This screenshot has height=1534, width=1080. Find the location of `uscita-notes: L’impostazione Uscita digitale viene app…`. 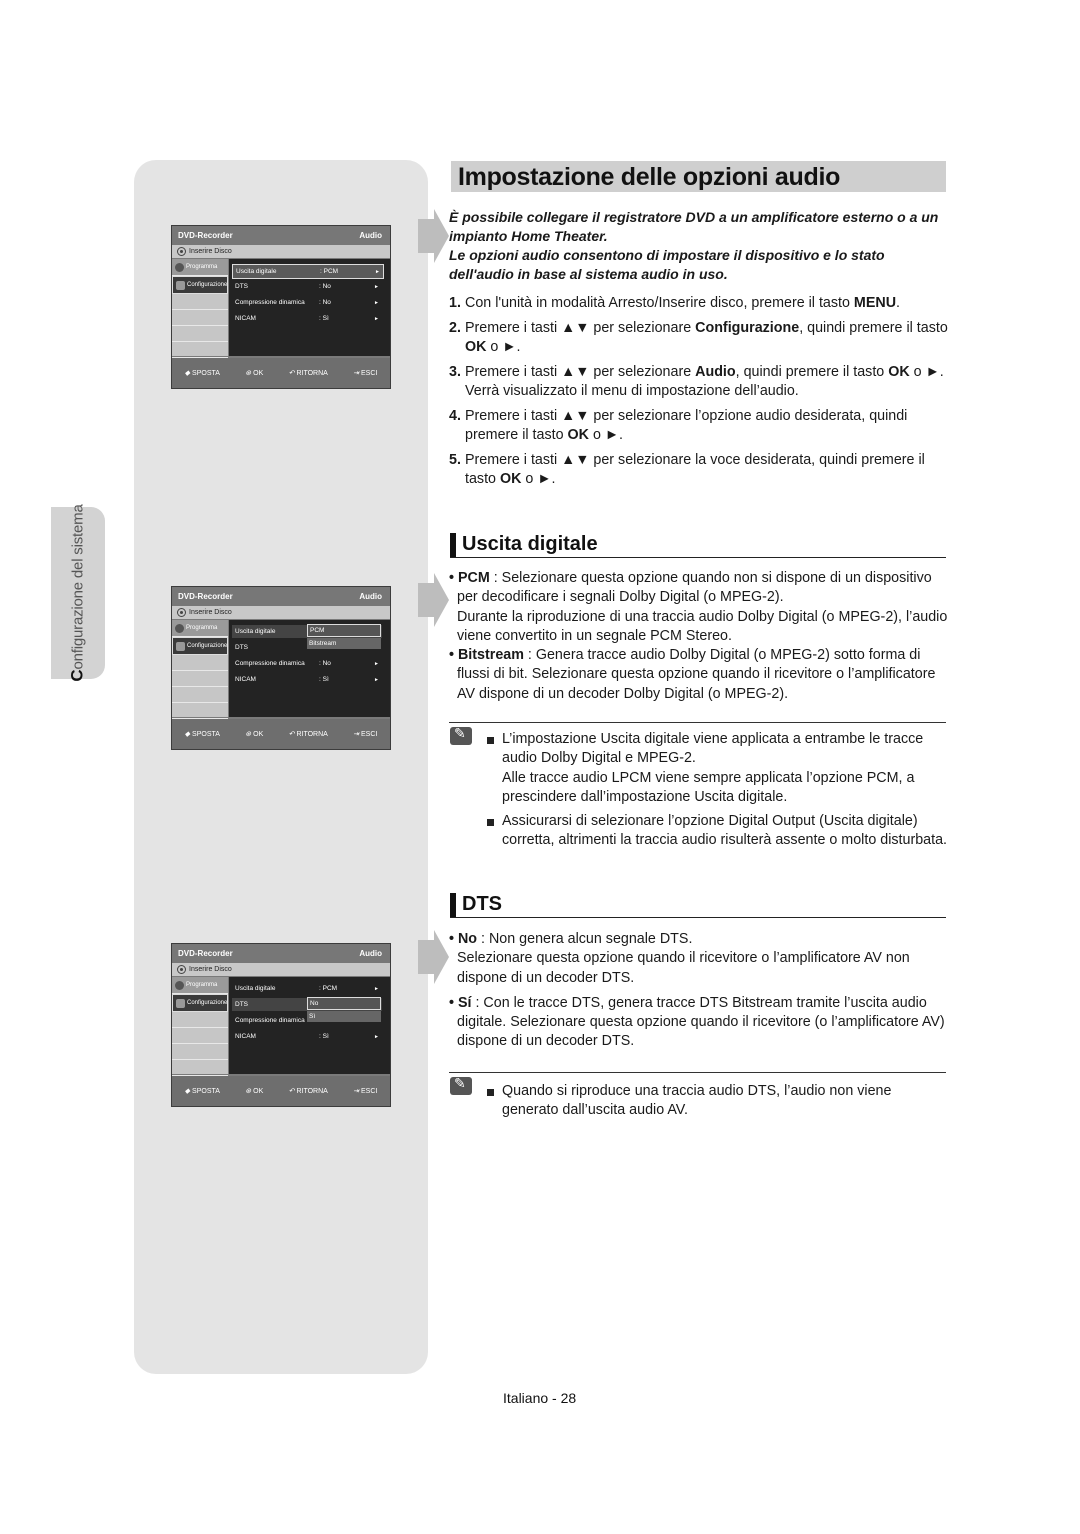

uscita-notes: L’impostazione Uscita digitale viene app… is located at coordinates (718, 793).